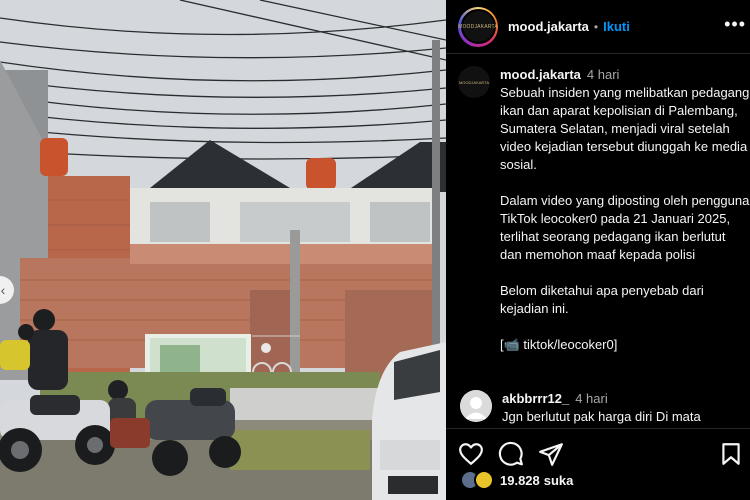 This screenshot has height=500, width=750. Describe the element at coordinates (484, 480) in the screenshot. I see `liker-avatar` at that location.